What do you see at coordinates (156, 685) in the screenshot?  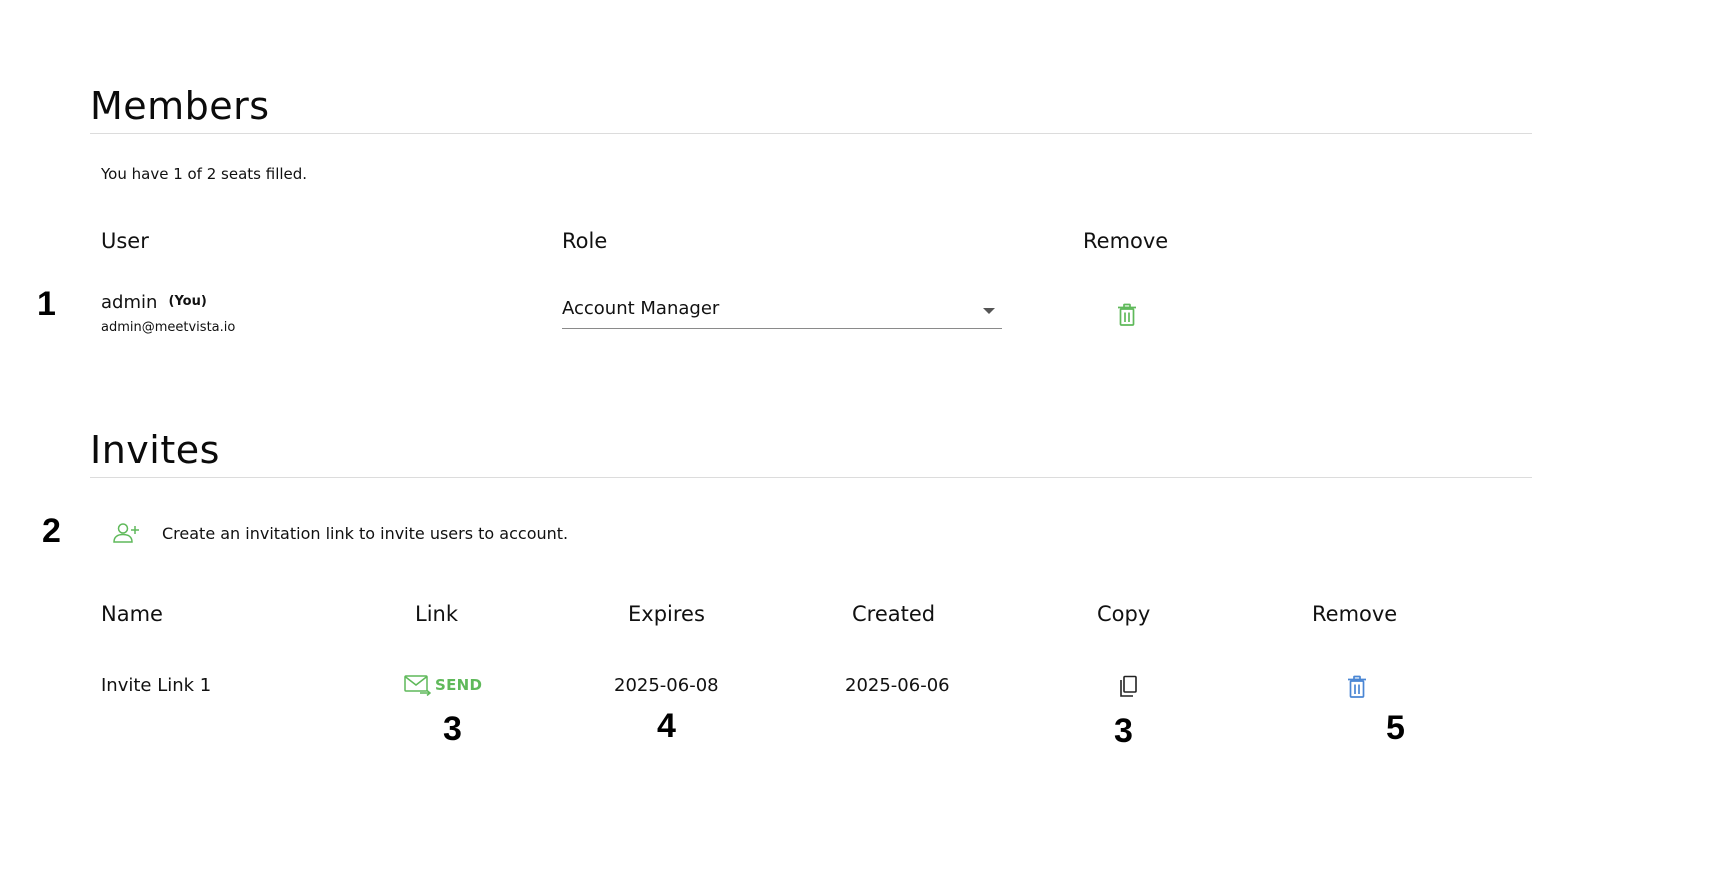 I see `invite-name: Invite Link 1` at bounding box center [156, 685].